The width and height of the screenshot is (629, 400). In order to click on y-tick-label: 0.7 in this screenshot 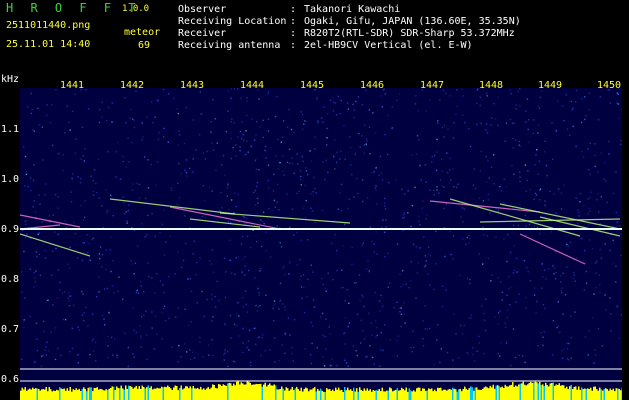, I will do `click(10, 329)`.